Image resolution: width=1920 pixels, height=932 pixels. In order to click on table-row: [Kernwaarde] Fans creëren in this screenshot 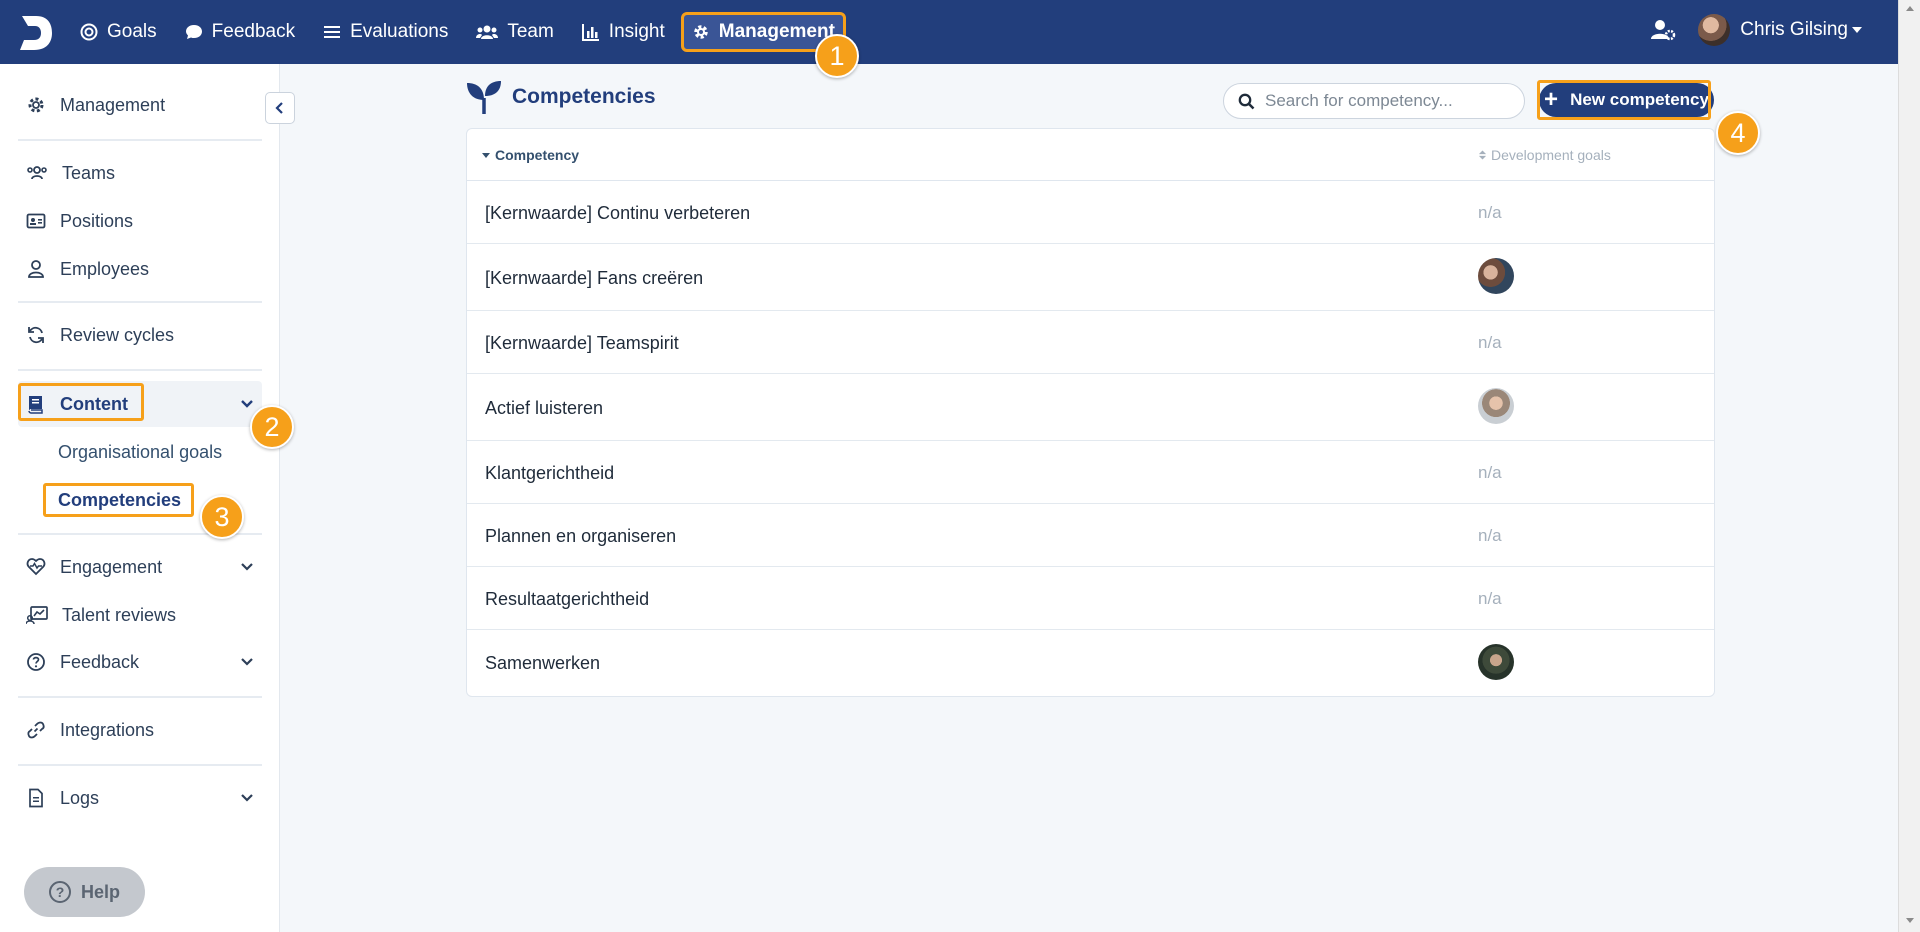, I will do `click(1090, 277)`.